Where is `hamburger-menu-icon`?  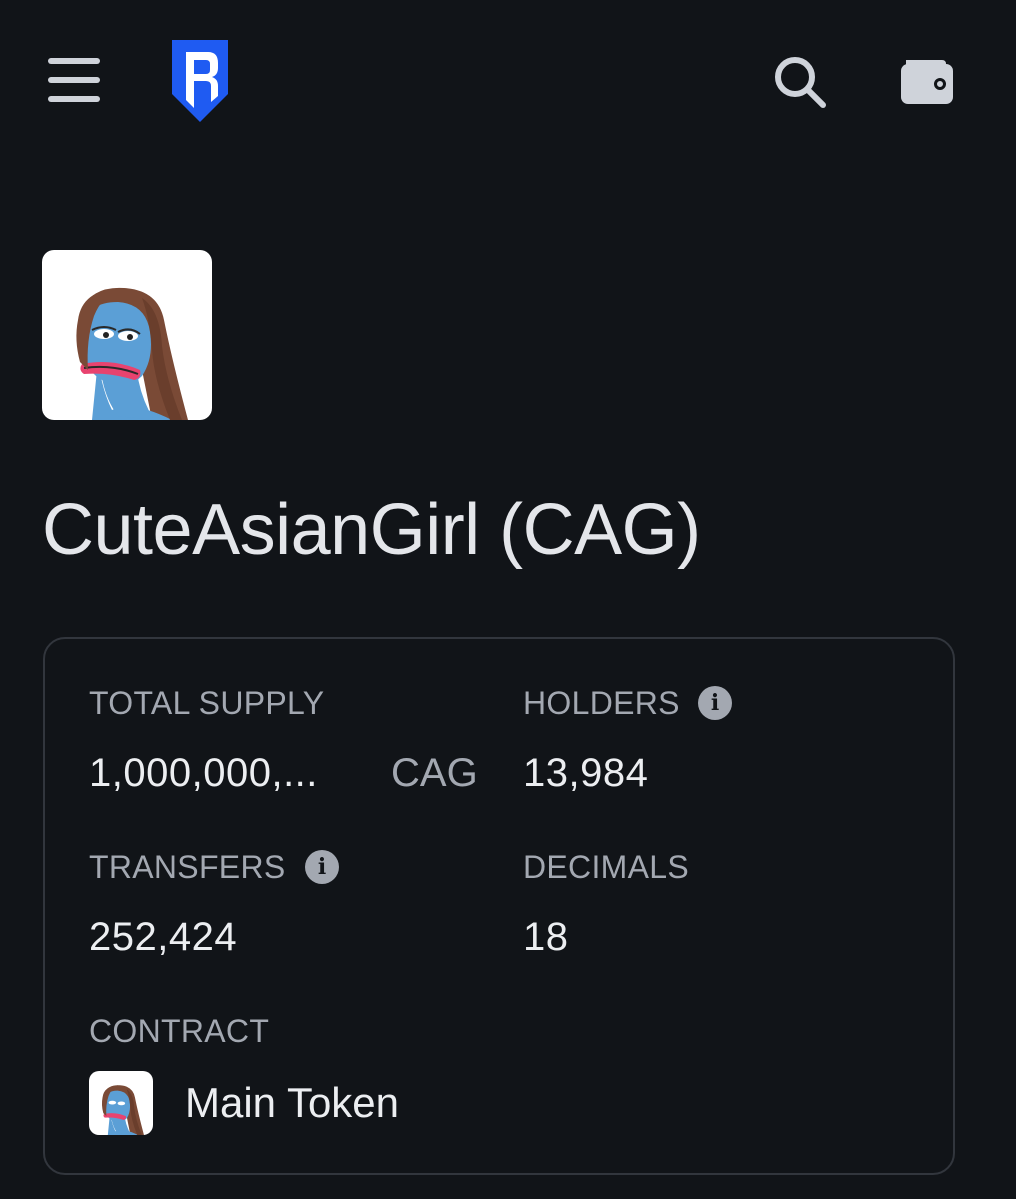
hamburger-menu-icon is located at coordinates (74, 80).